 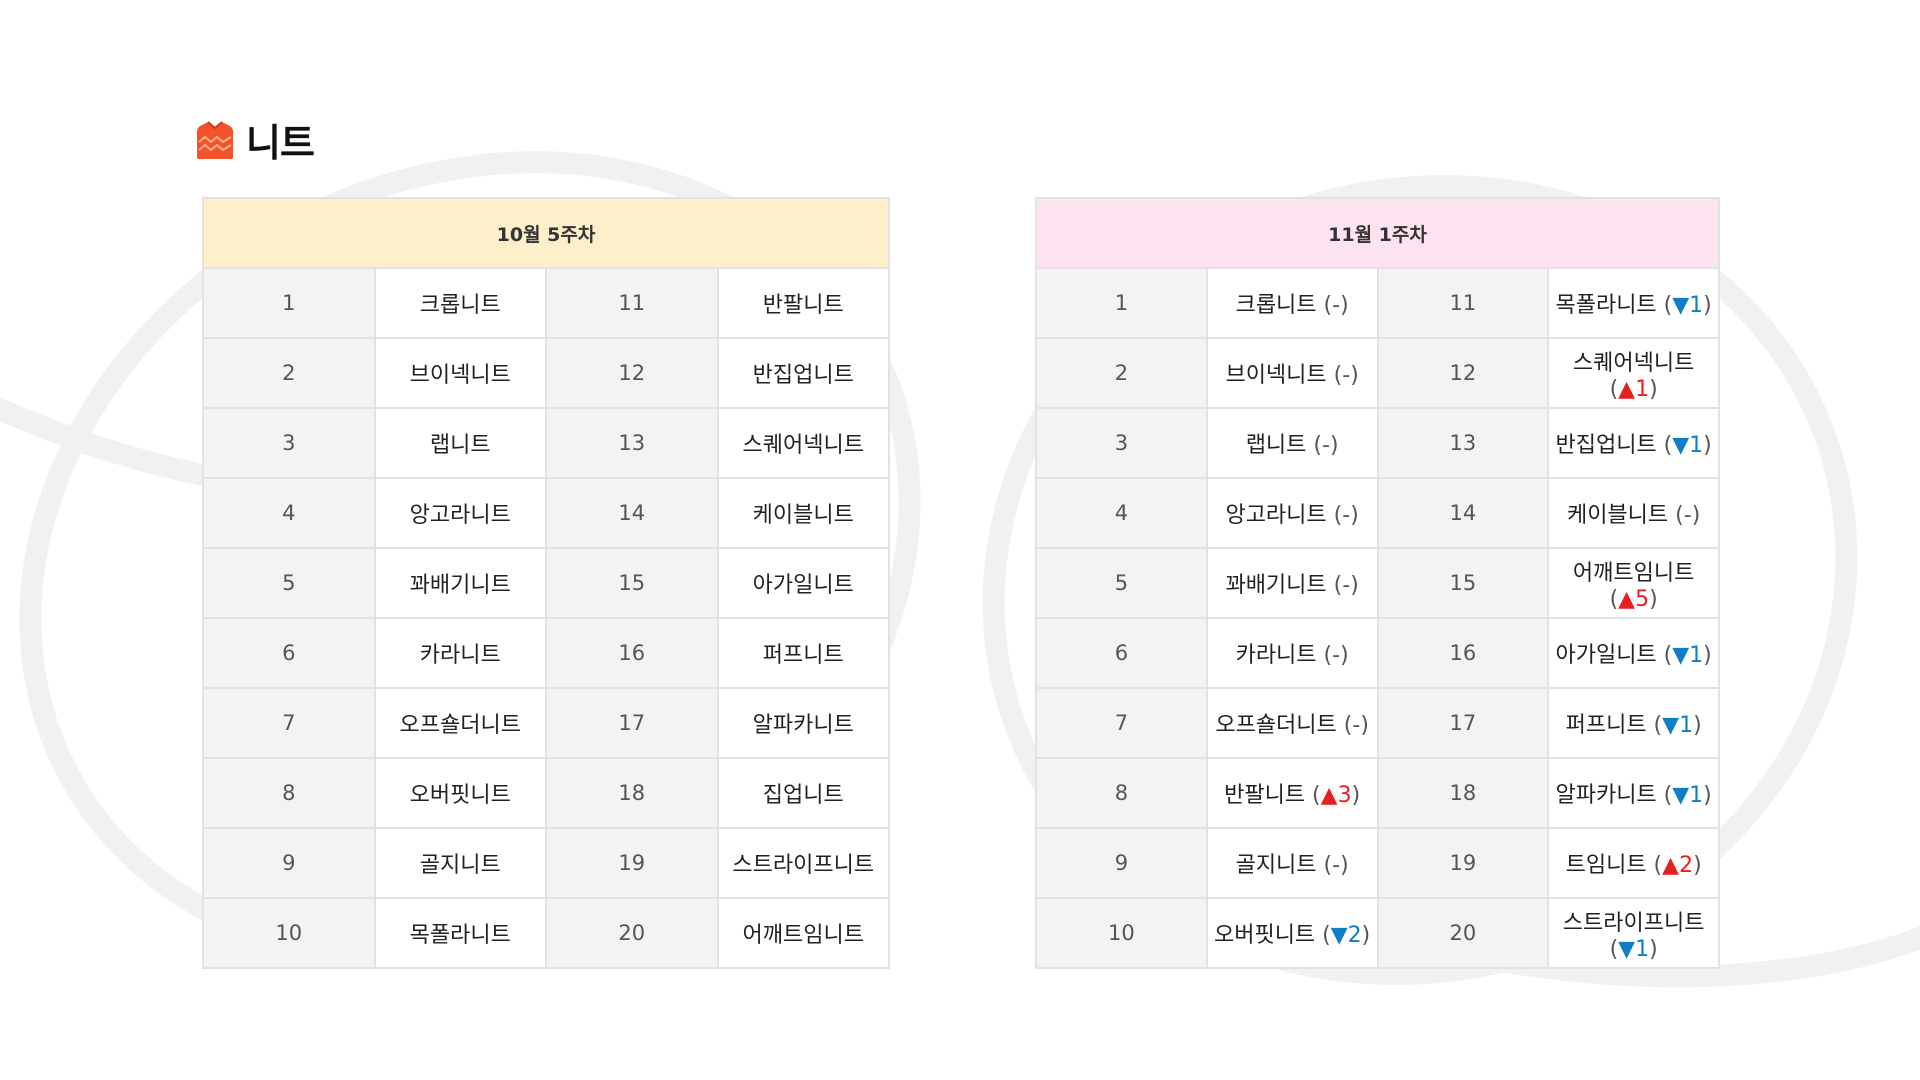 I want to click on item-name-text: 스트라이프니트, so click(x=1633, y=923).